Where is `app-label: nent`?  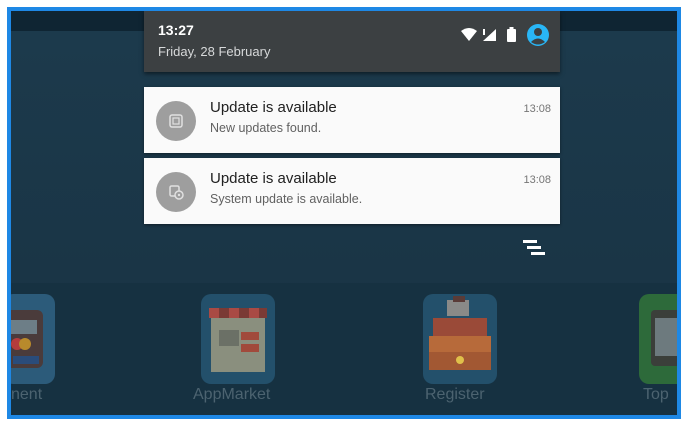 app-label: nent is located at coordinates (27, 394).